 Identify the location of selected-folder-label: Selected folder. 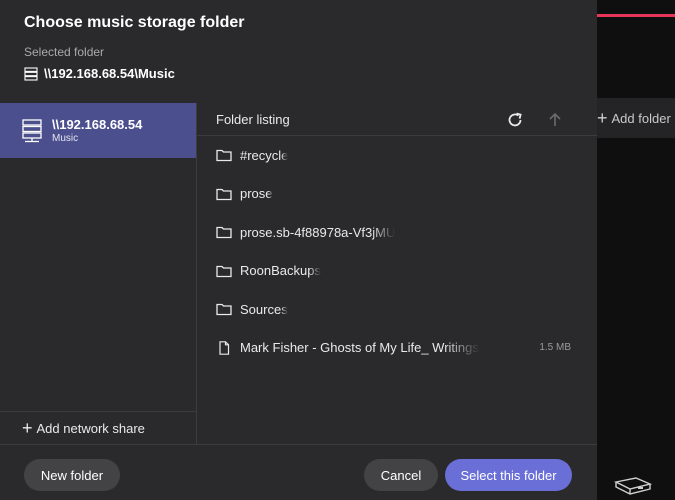
(64, 52).